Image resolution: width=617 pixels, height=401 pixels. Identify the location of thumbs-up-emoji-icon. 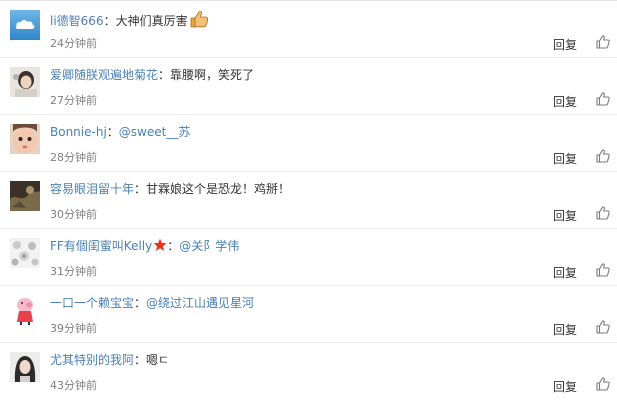
(199, 21).